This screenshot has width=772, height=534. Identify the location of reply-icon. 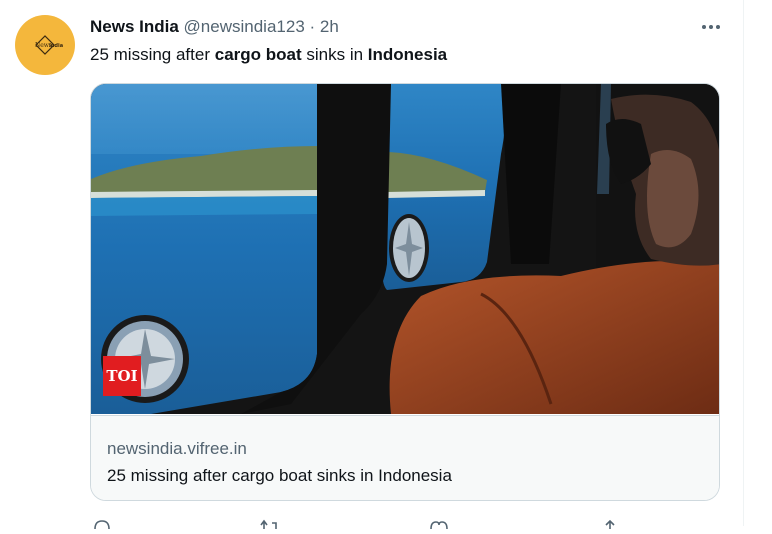
(102, 525).